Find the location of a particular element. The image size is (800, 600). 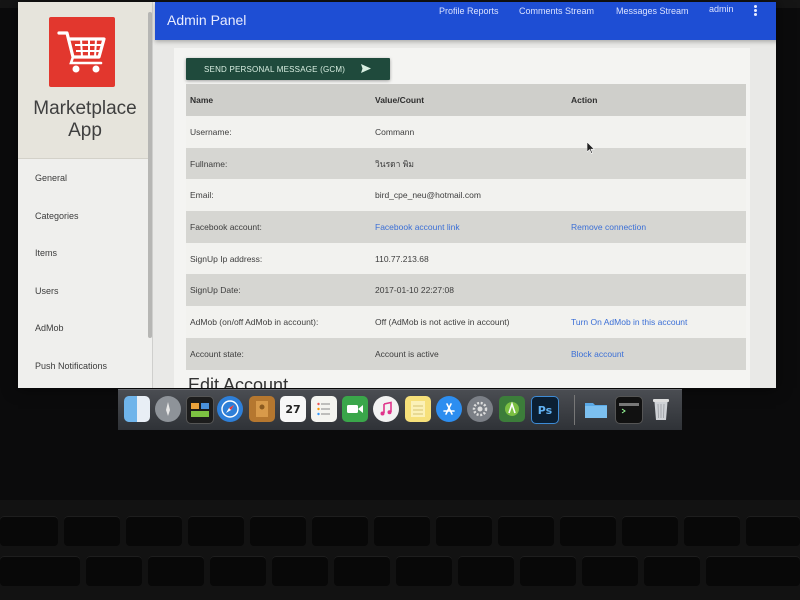

row-value: Off (AdMob is not active in account) is located at coordinates (469, 322).